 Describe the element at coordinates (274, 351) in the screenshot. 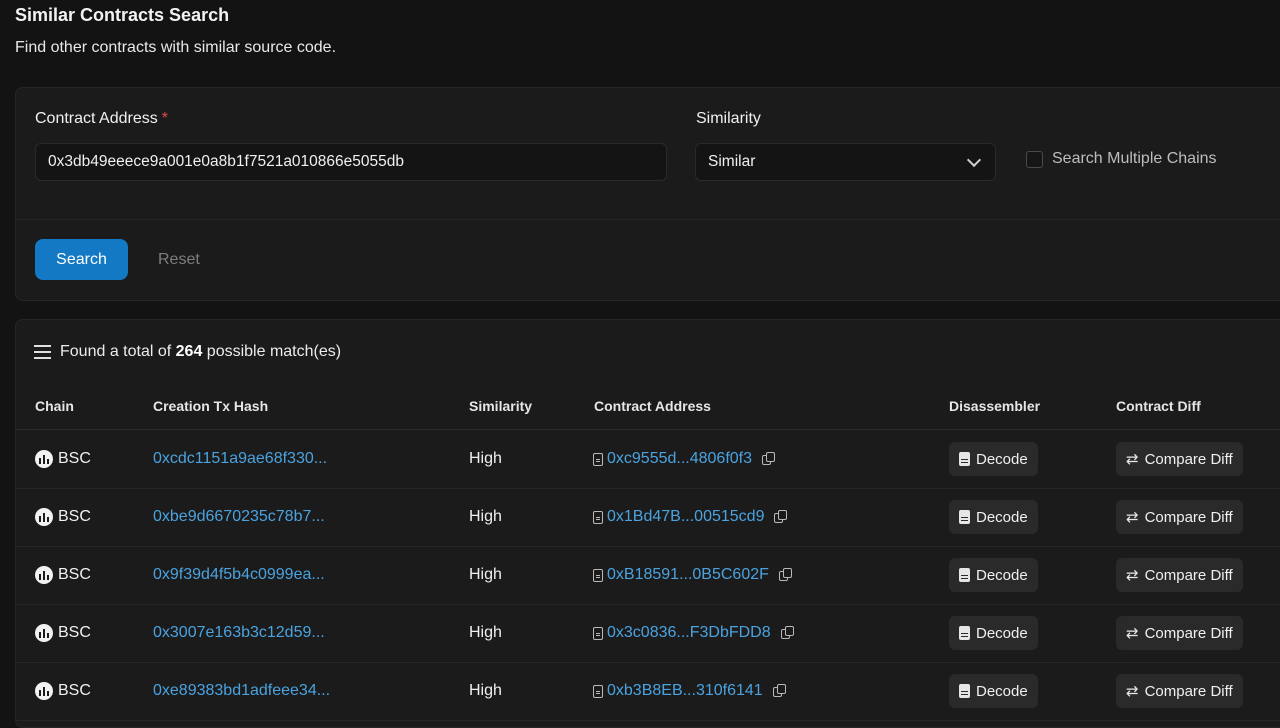

I see `results-summary-suffix: possible match(es)` at that location.